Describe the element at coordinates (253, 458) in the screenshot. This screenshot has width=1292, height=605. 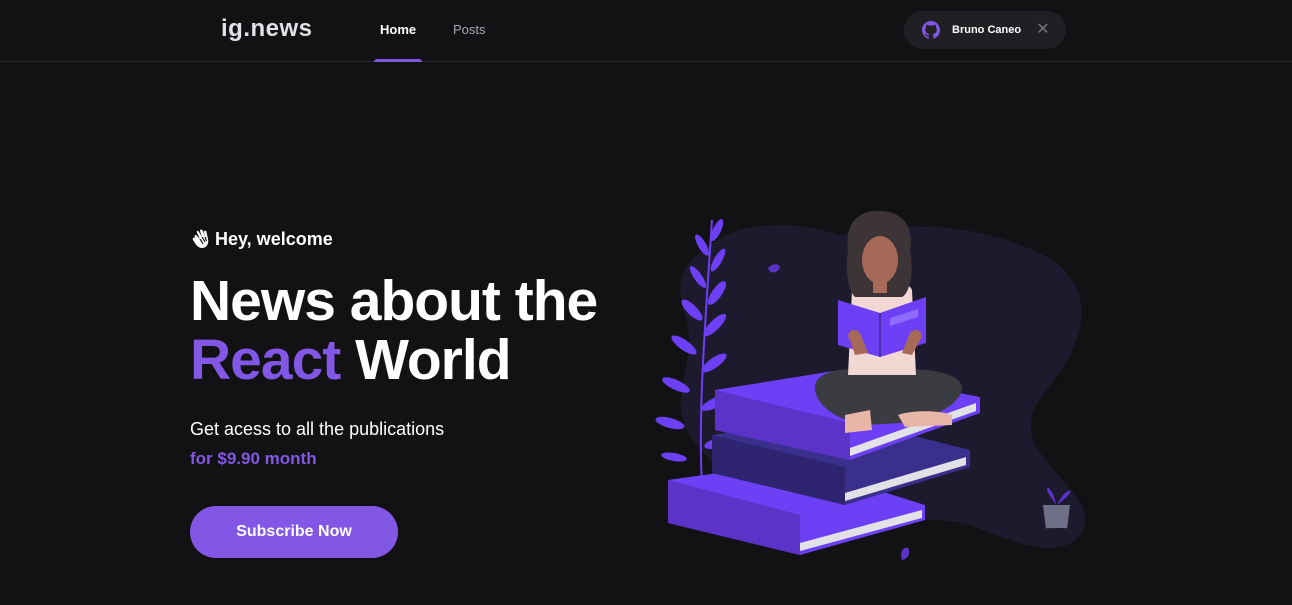
I see `price: for $9.90 month` at that location.